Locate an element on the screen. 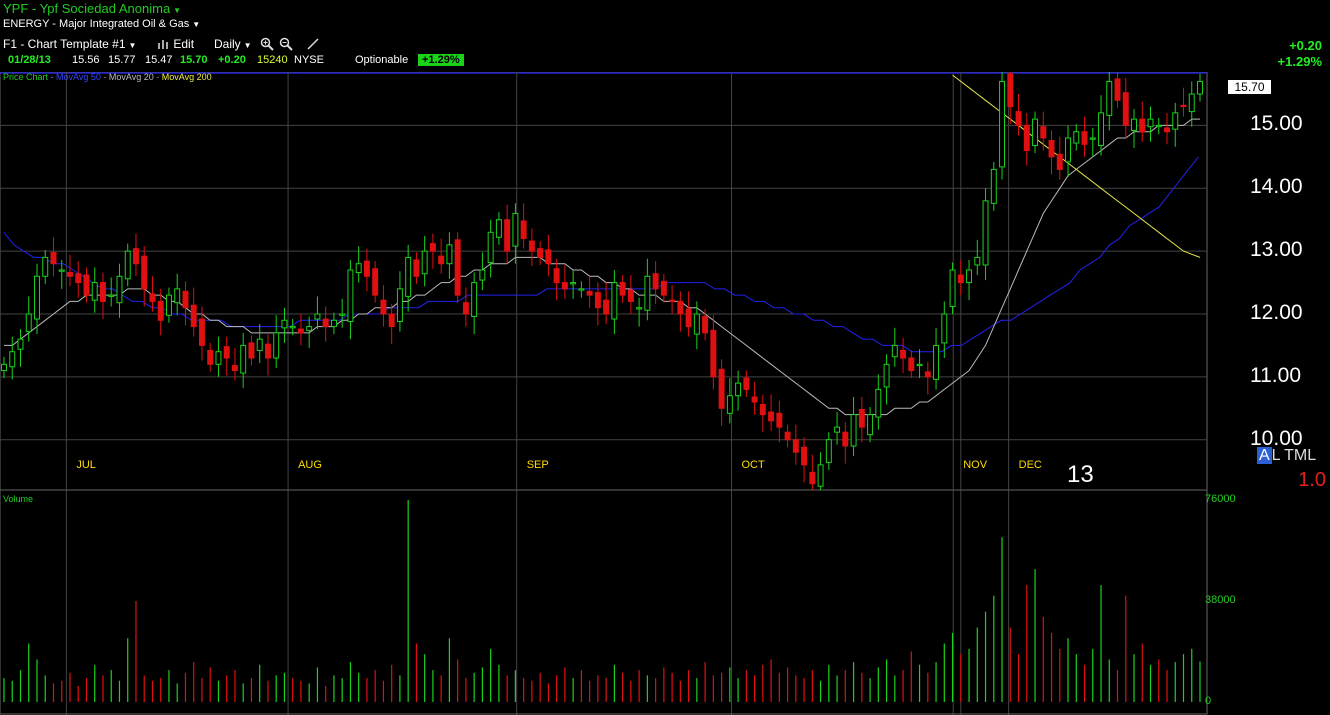 This screenshot has width=1330, height=715. month-label: SEP is located at coordinates (537, 465).